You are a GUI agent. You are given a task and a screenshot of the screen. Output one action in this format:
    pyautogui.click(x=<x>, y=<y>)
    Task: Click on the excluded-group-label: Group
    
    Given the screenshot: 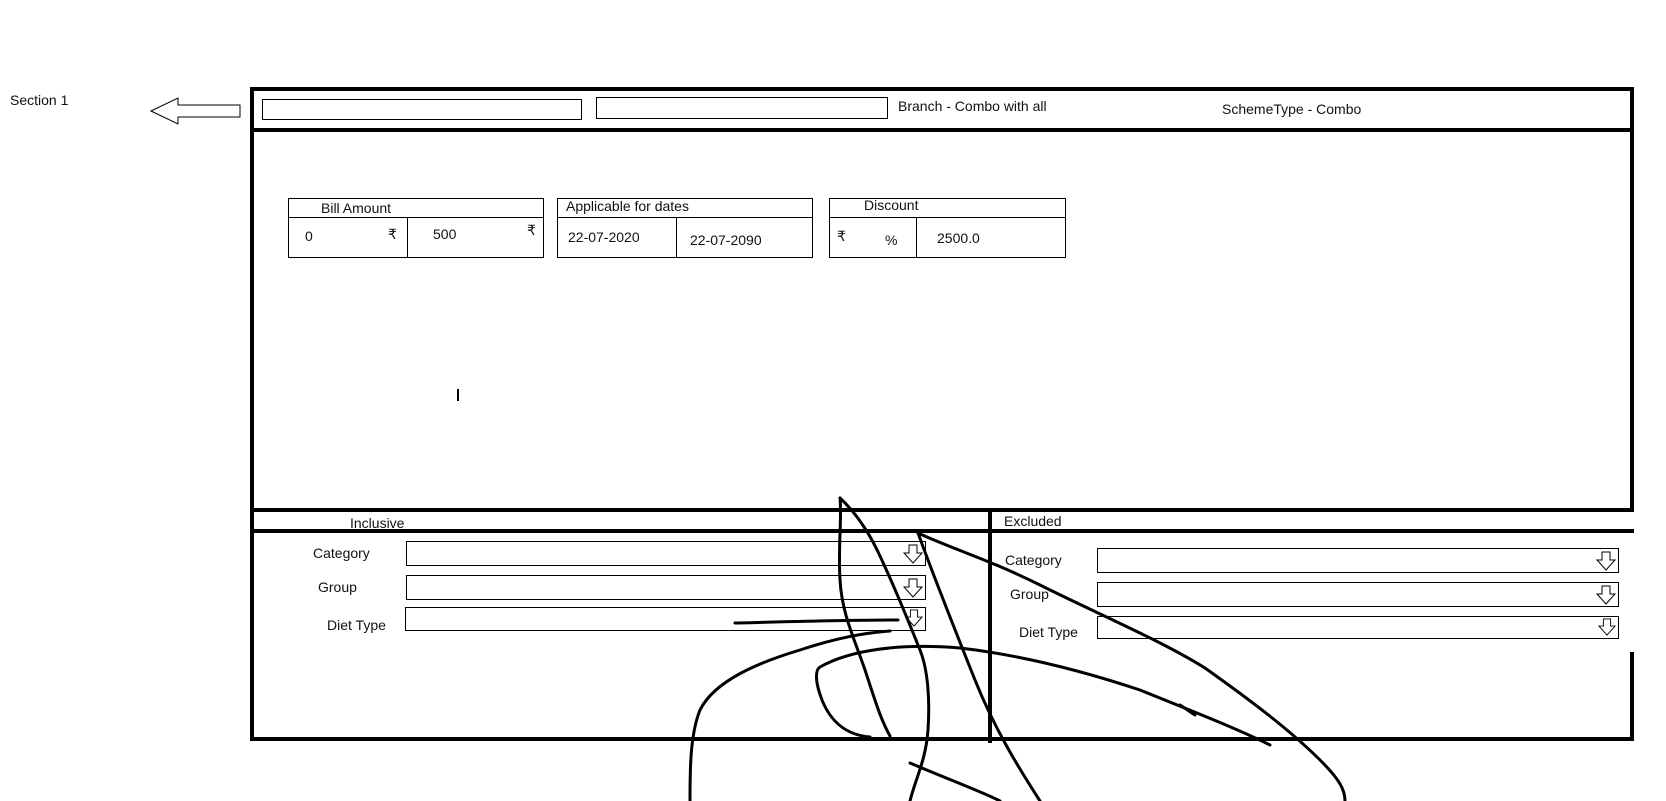 What is the action you would take?
    pyautogui.click(x=1029, y=594)
    